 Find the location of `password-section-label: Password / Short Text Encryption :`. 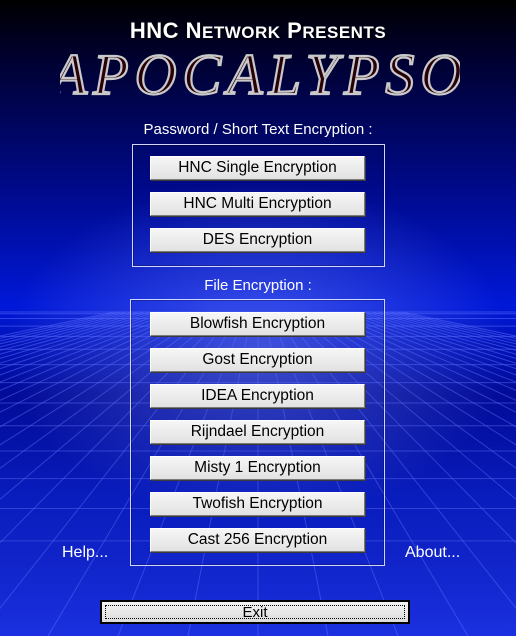

password-section-label: Password / Short Text Encryption : is located at coordinates (258, 129).